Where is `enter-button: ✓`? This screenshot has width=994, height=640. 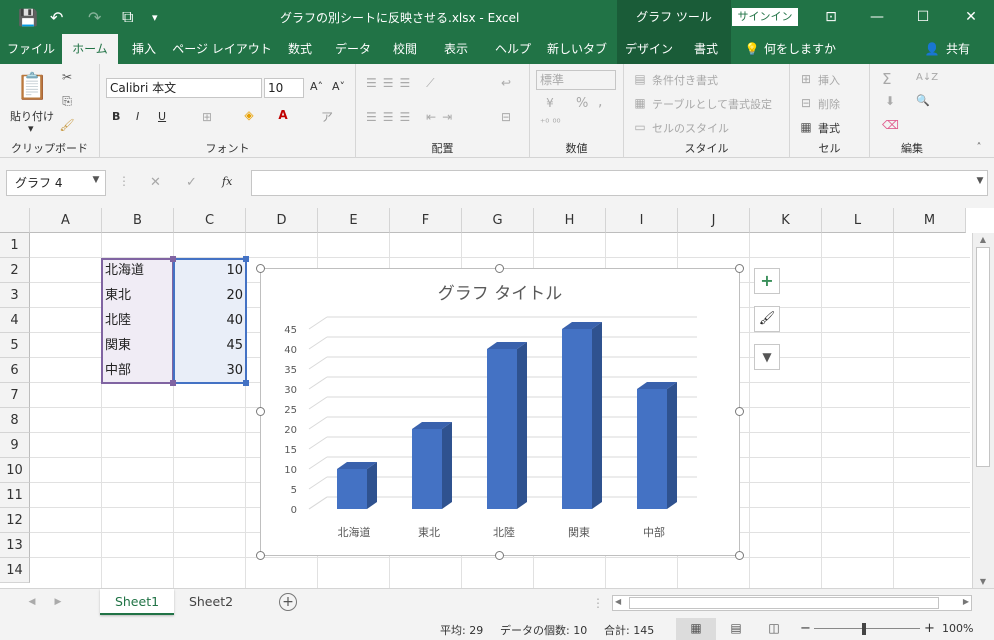
enter-button: ✓ is located at coordinates (191, 182).